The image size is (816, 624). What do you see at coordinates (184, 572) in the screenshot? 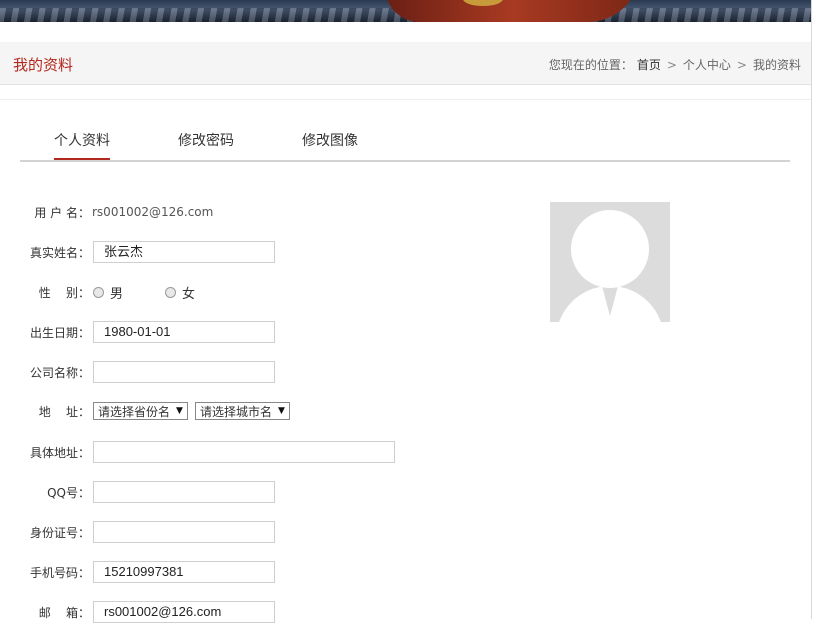
I see `mobile-input: 15210997381` at bounding box center [184, 572].